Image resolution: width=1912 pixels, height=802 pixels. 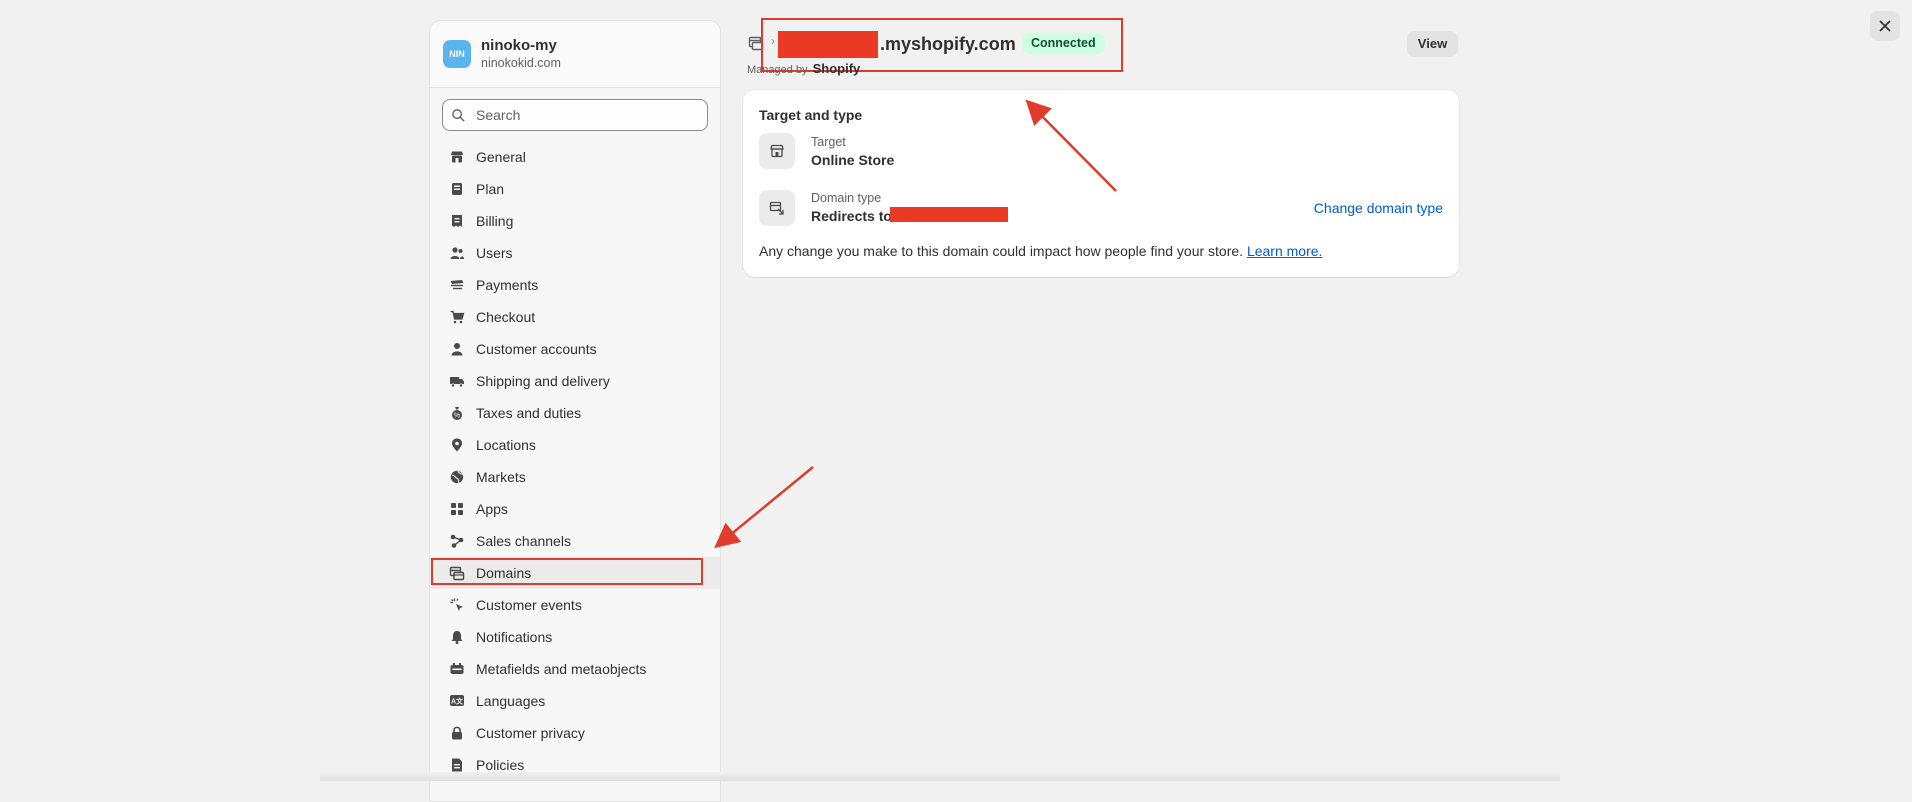 What do you see at coordinates (940, 776) in the screenshot?
I see `bottom-shadow` at bounding box center [940, 776].